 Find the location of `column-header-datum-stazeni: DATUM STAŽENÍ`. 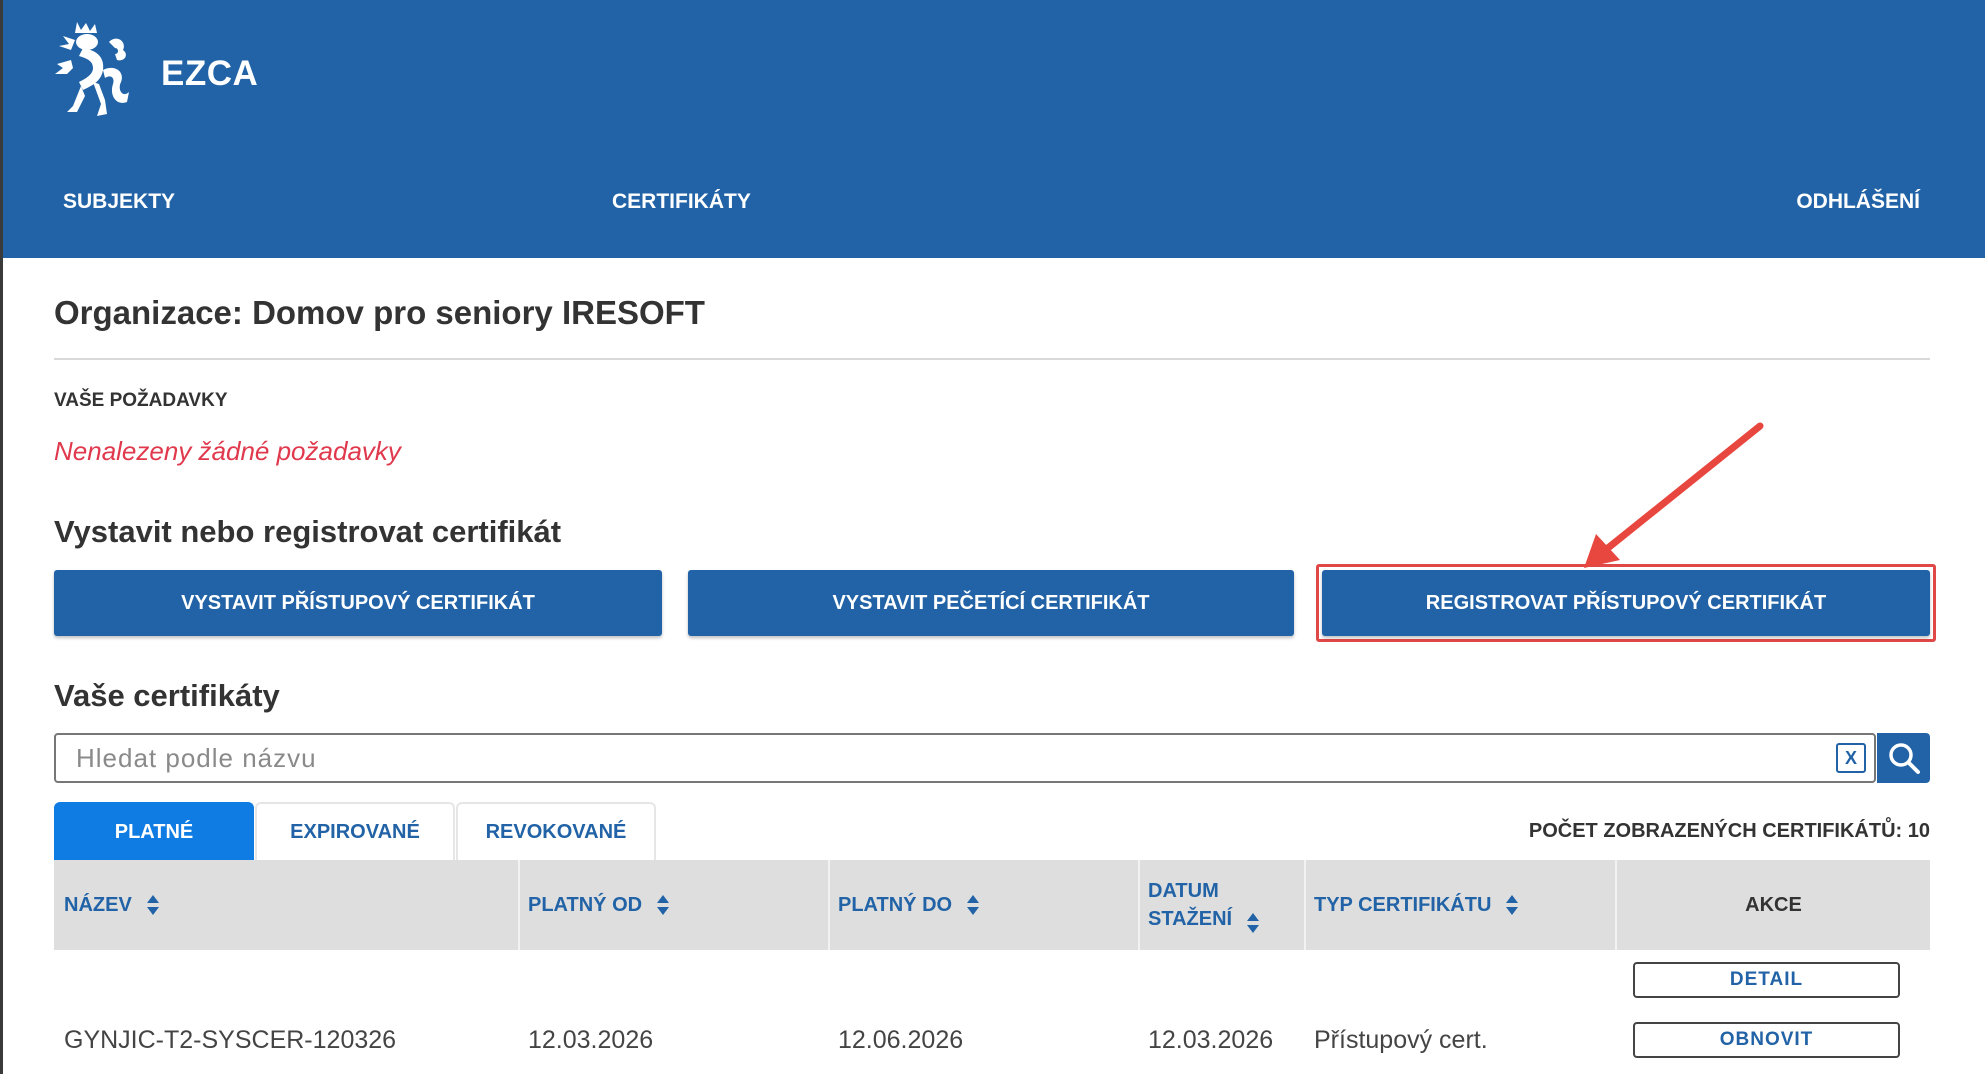

column-header-datum-stazeni: DATUM STAŽENÍ is located at coordinates (1204, 905).